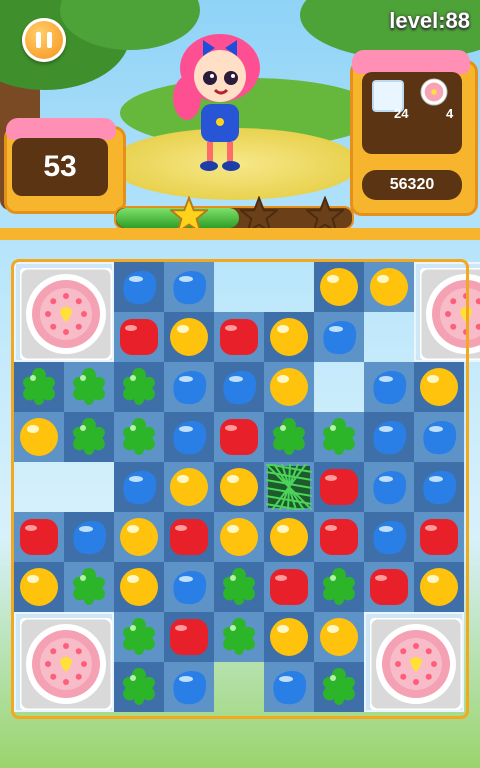 Image resolution: width=480 pixels, height=768 pixels. I want to click on net-blocker-cell, so click(289, 487).